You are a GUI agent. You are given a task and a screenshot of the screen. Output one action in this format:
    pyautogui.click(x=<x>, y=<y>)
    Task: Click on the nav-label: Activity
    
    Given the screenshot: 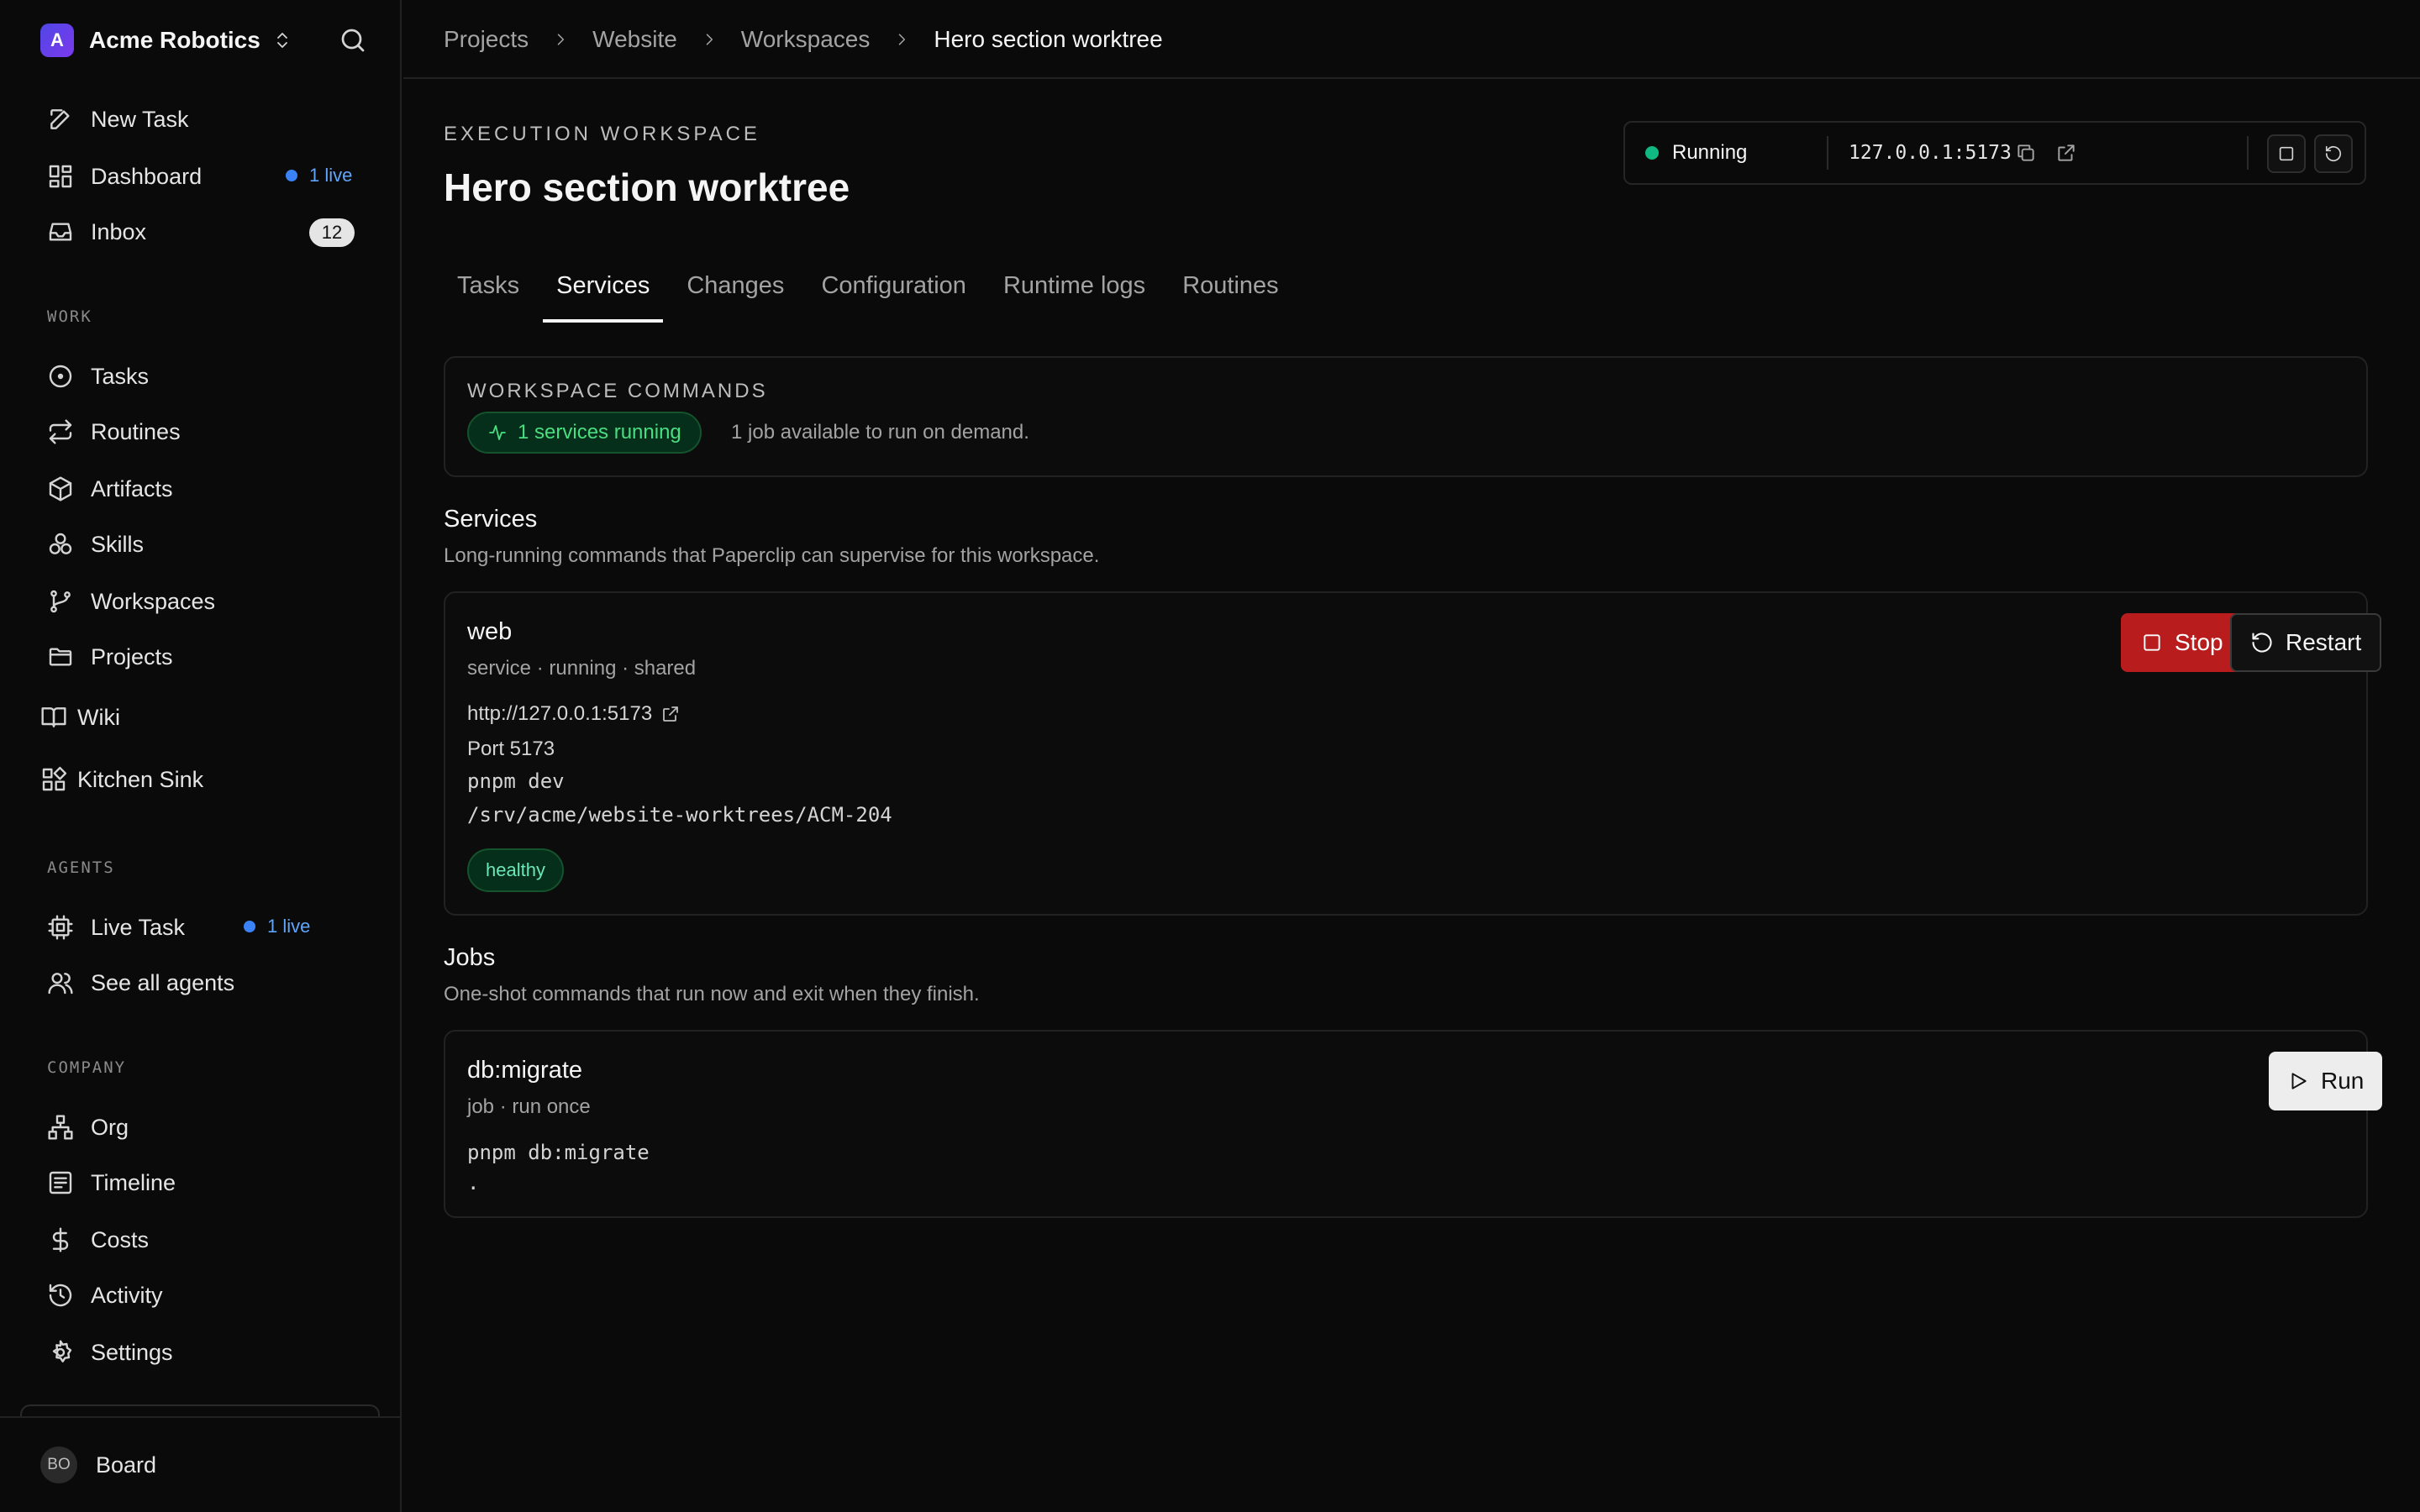 What is the action you would take?
    pyautogui.click(x=127, y=1295)
    